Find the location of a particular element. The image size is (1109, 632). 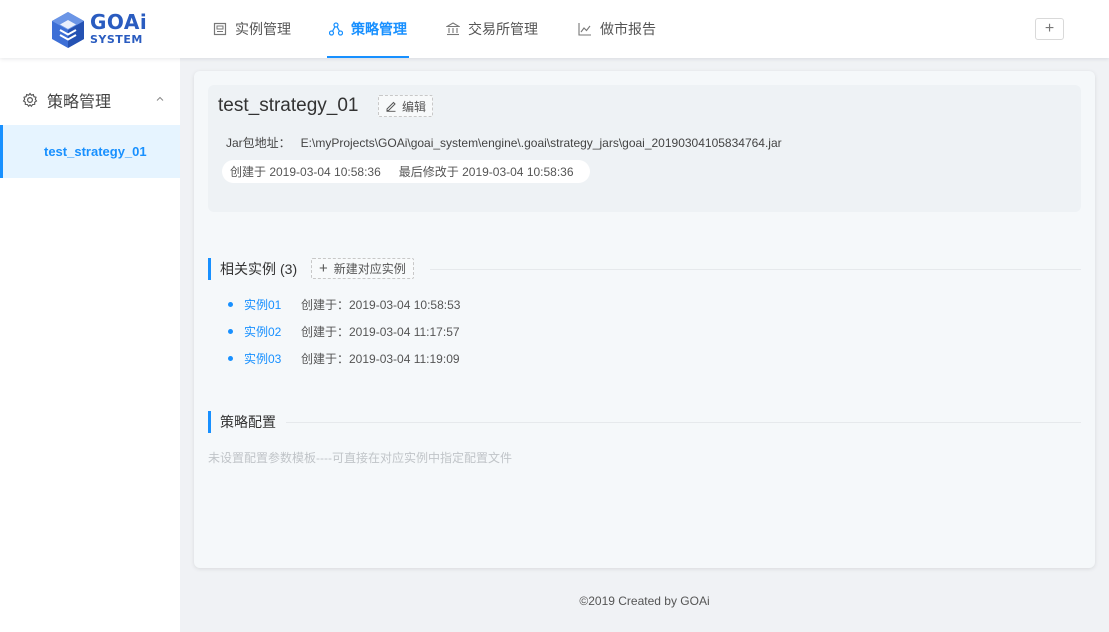

sidebar-group-strategy: 策略管理 is located at coordinates (90, 100).